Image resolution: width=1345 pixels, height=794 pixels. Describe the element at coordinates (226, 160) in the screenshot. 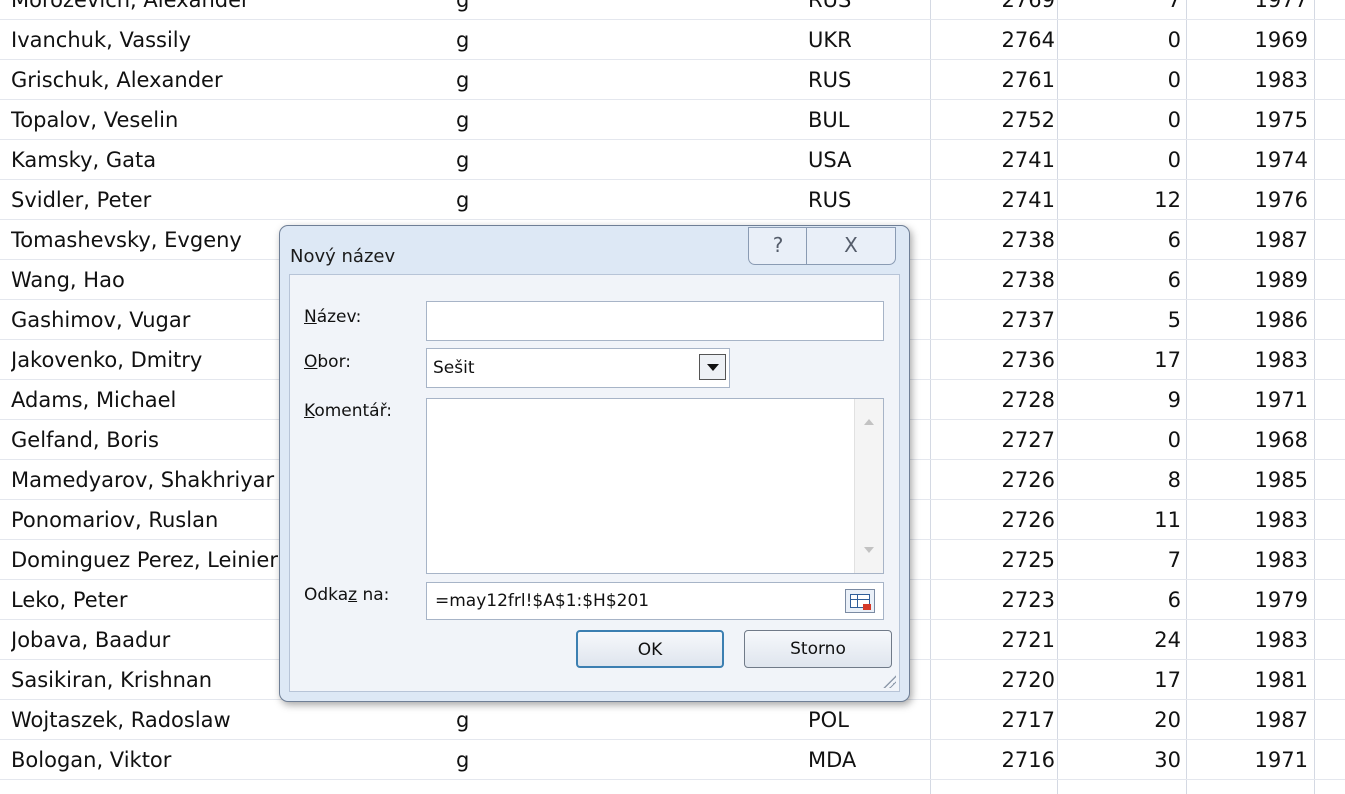

I see `cell-name: Kamsky, Gata` at that location.